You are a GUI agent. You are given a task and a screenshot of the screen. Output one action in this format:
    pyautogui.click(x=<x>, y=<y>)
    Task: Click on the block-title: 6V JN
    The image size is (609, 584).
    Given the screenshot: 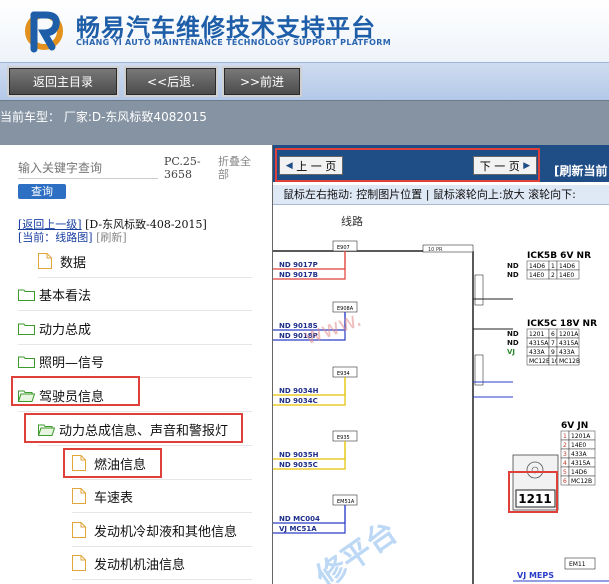 What is the action you would take?
    pyautogui.click(x=574, y=426)
    